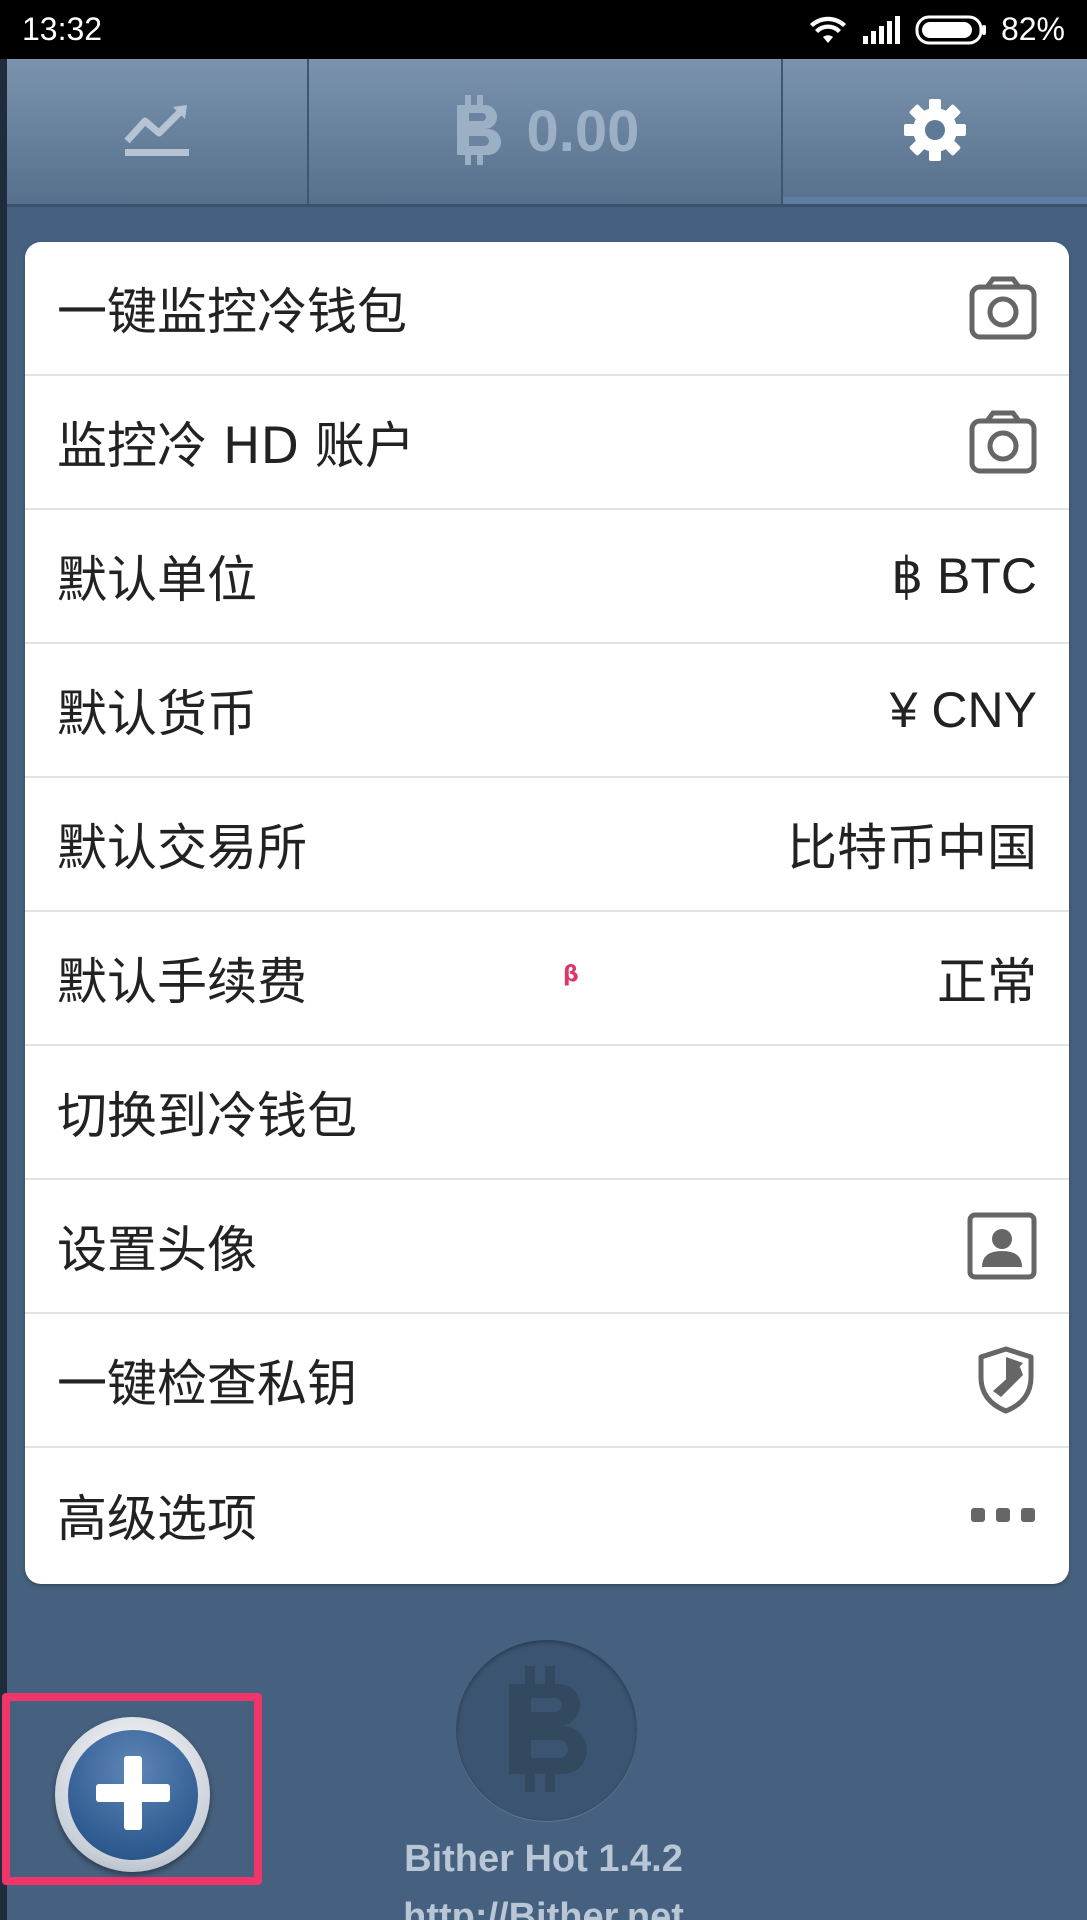  I want to click on status-bar: 13:32 82%, so click(543, 29).